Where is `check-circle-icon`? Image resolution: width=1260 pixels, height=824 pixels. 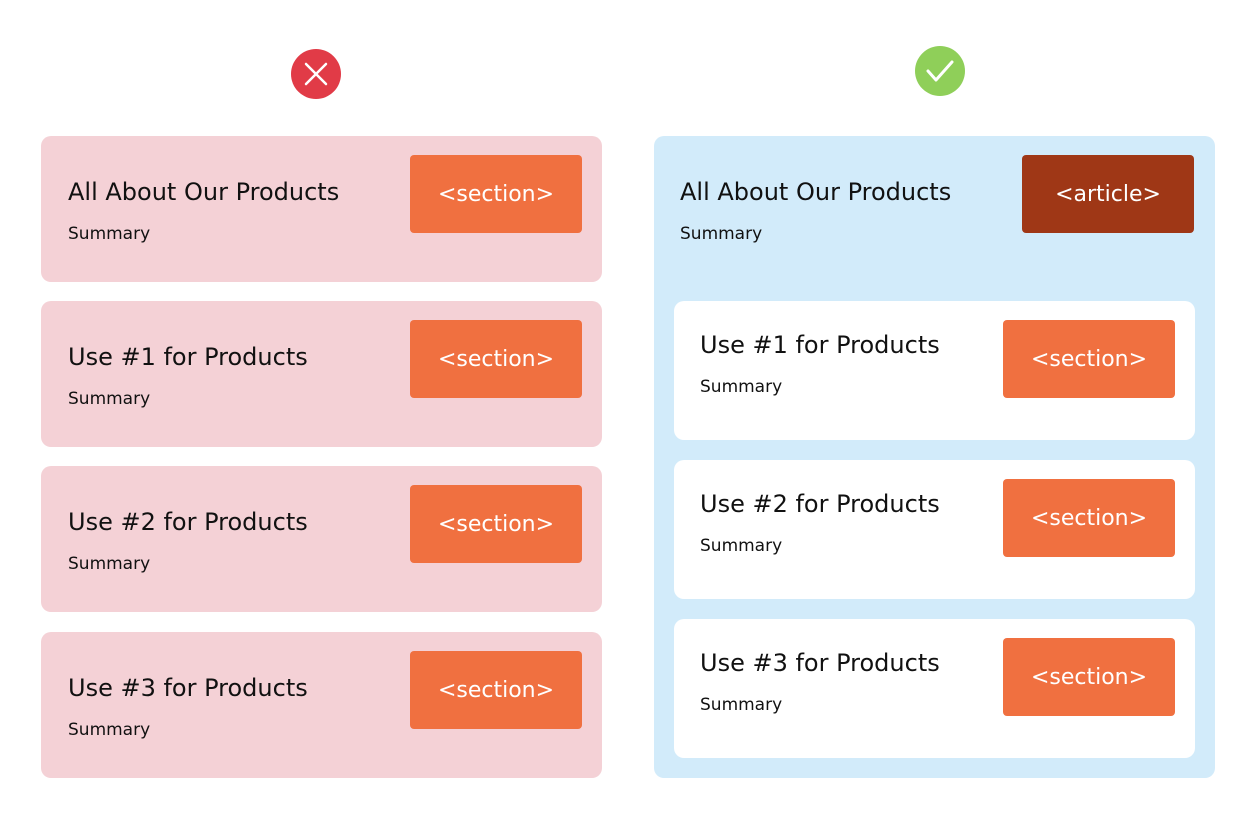
check-circle-icon is located at coordinates (940, 71).